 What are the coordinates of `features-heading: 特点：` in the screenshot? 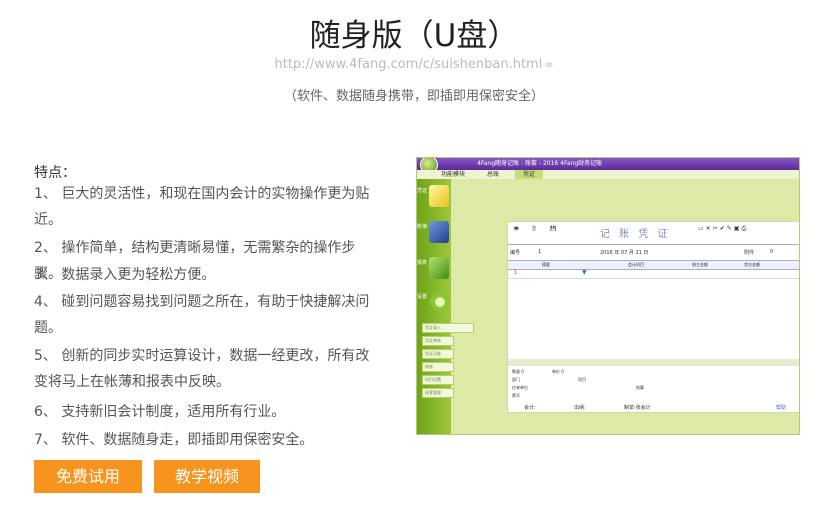 It's located at (55, 173).